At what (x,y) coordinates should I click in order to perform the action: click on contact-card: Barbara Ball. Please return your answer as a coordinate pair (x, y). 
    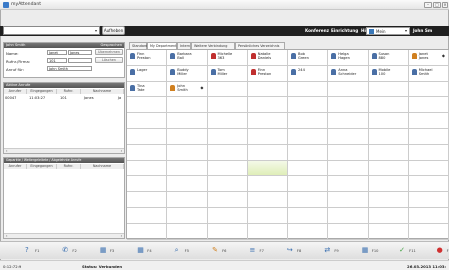
    Looking at the image, I should click on (187, 58).